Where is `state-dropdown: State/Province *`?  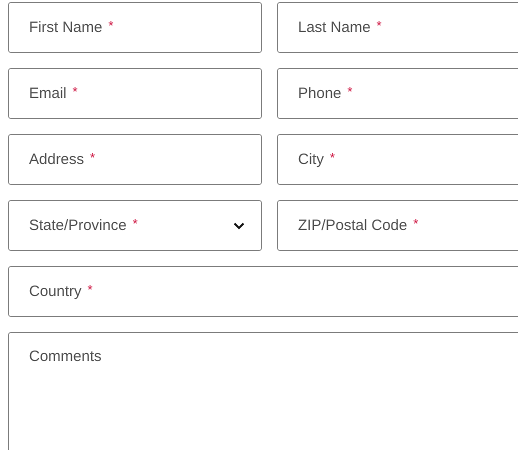 state-dropdown: State/Province * is located at coordinates (135, 225).